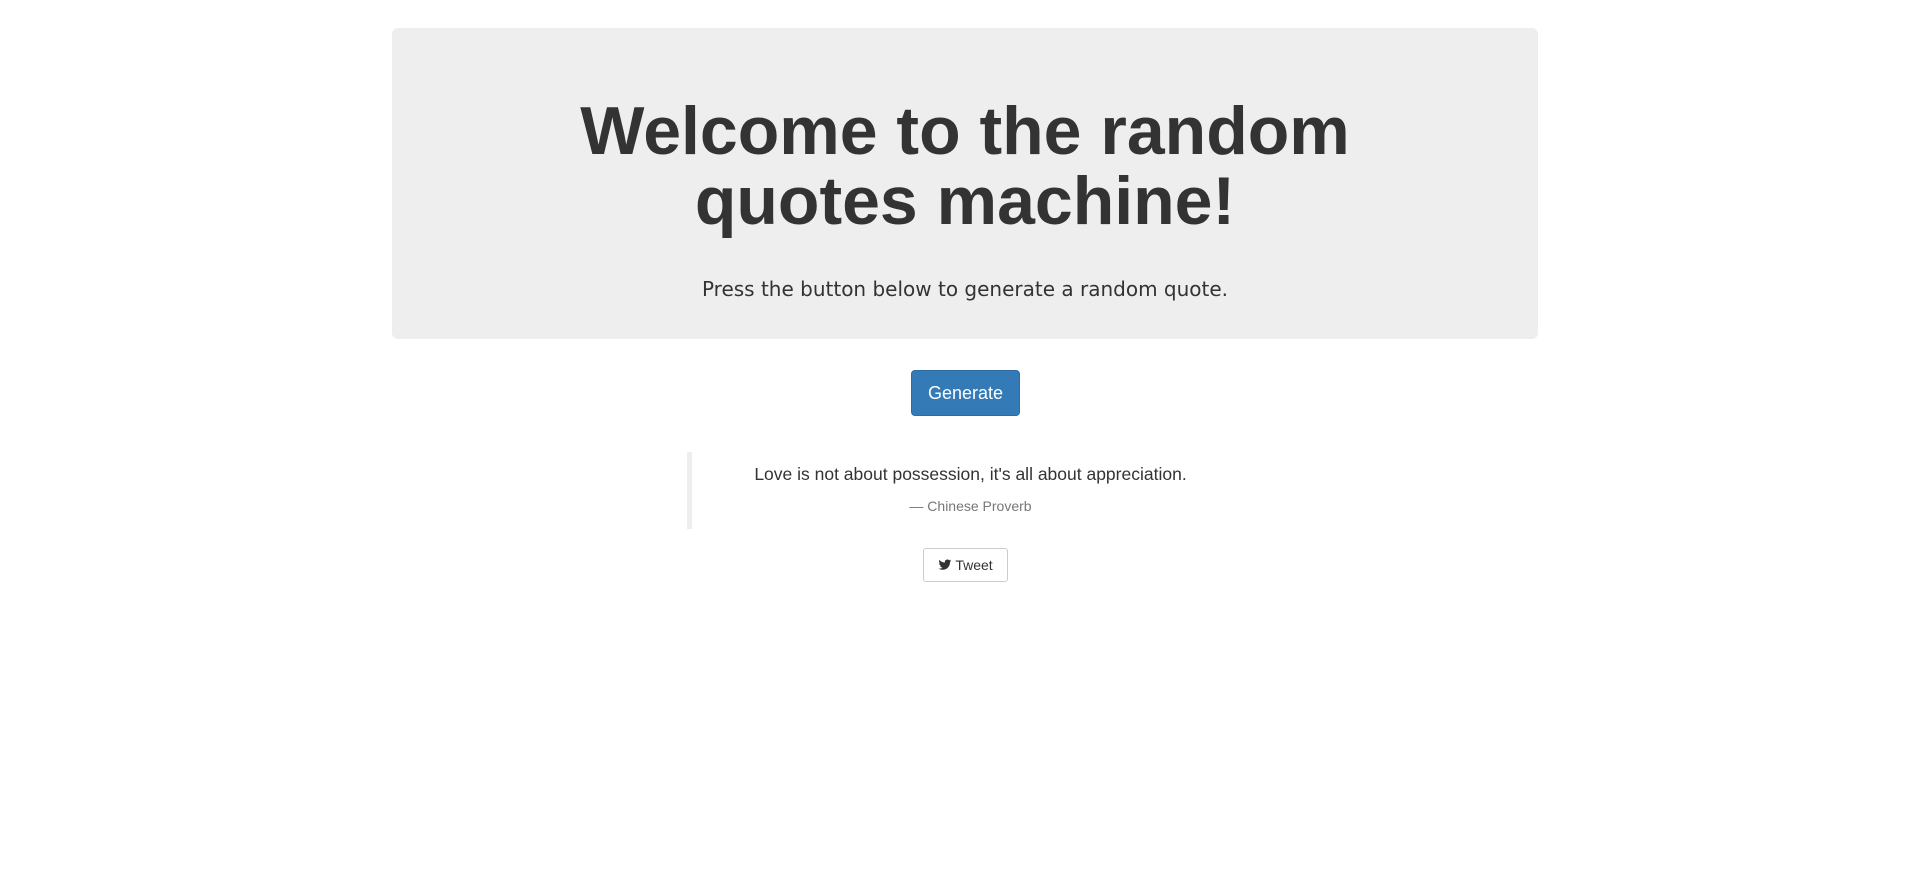  Describe the element at coordinates (945, 565) in the screenshot. I see `twitter-icon` at that location.